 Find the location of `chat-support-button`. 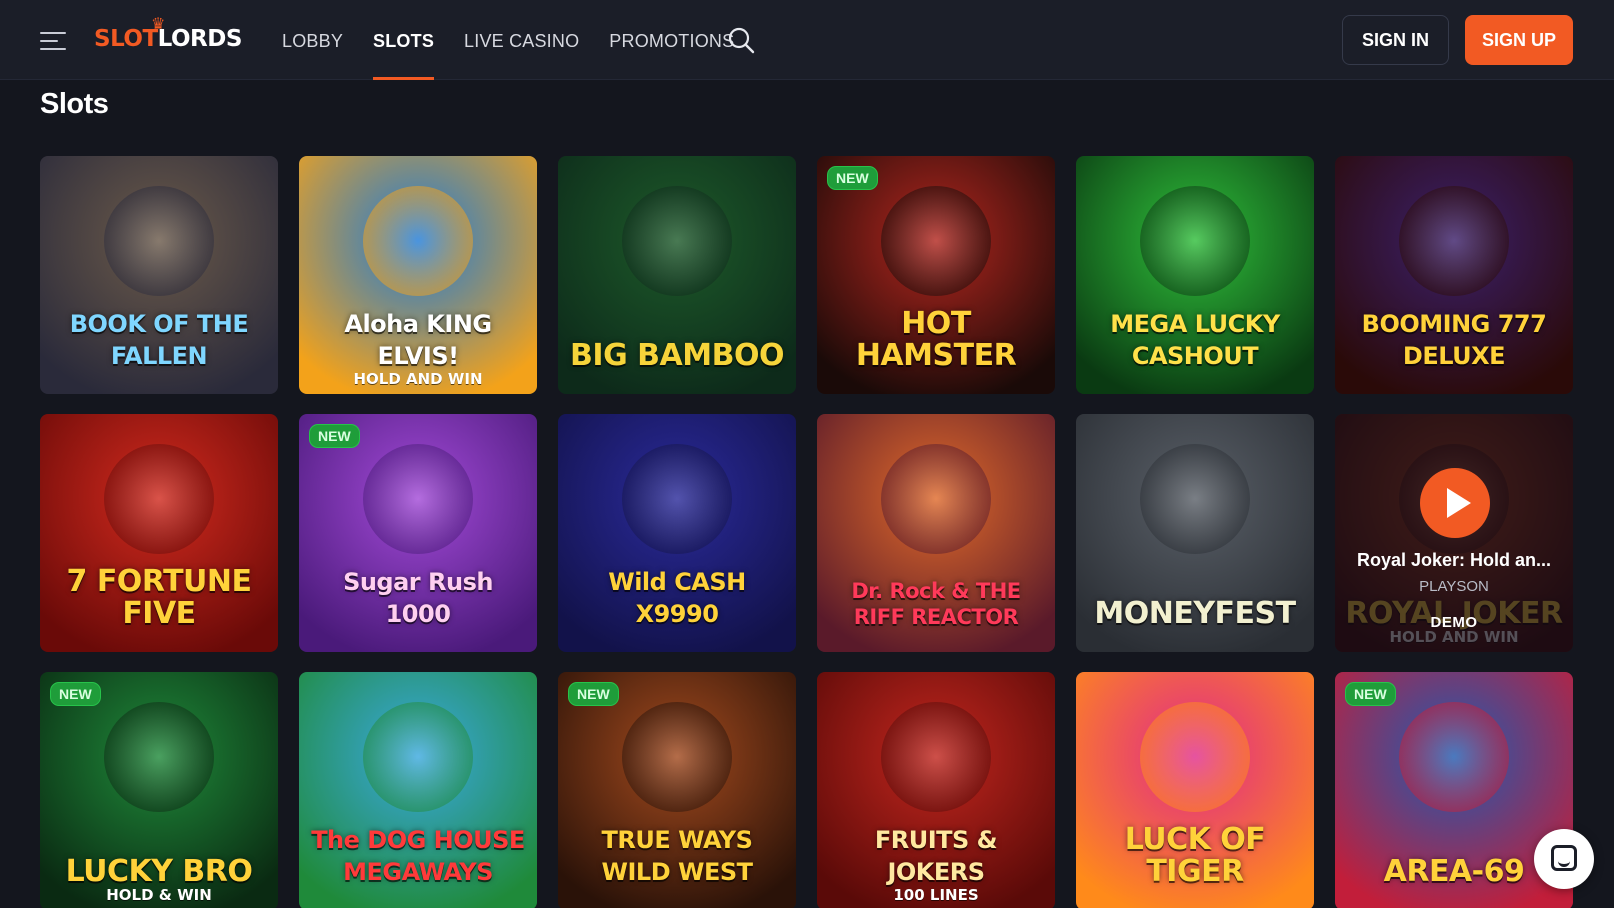

chat-support-button is located at coordinates (1564, 859).